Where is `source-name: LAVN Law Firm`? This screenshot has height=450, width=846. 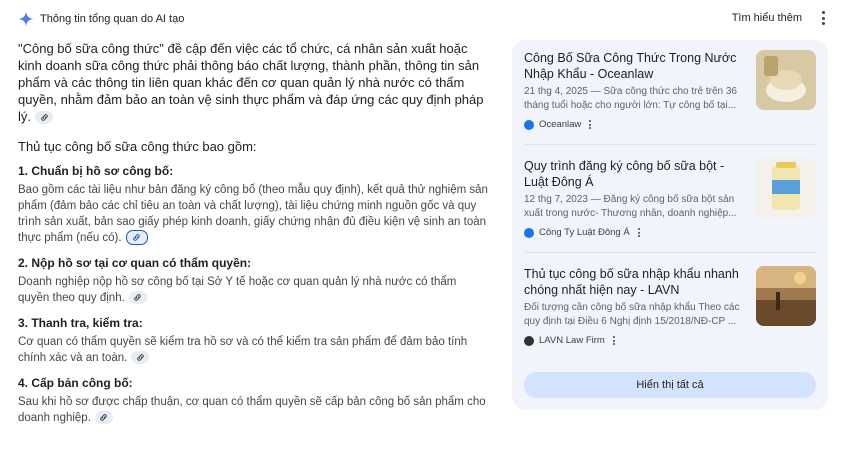
source-name: LAVN Law Firm is located at coordinates (572, 340).